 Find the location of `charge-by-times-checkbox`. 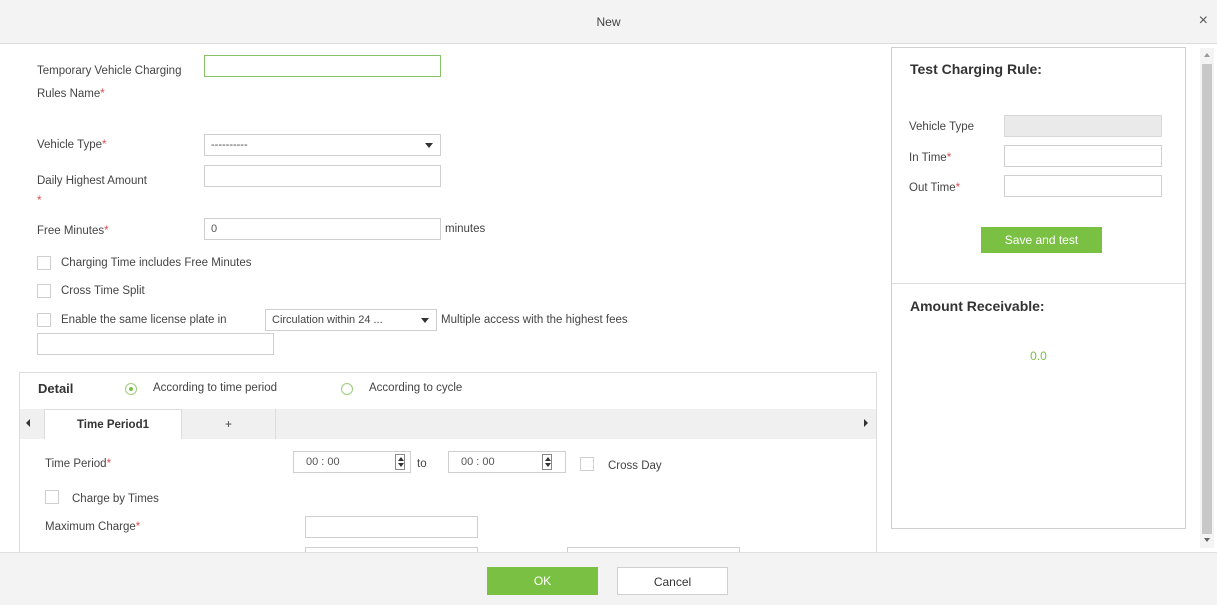

charge-by-times-checkbox is located at coordinates (52, 497).